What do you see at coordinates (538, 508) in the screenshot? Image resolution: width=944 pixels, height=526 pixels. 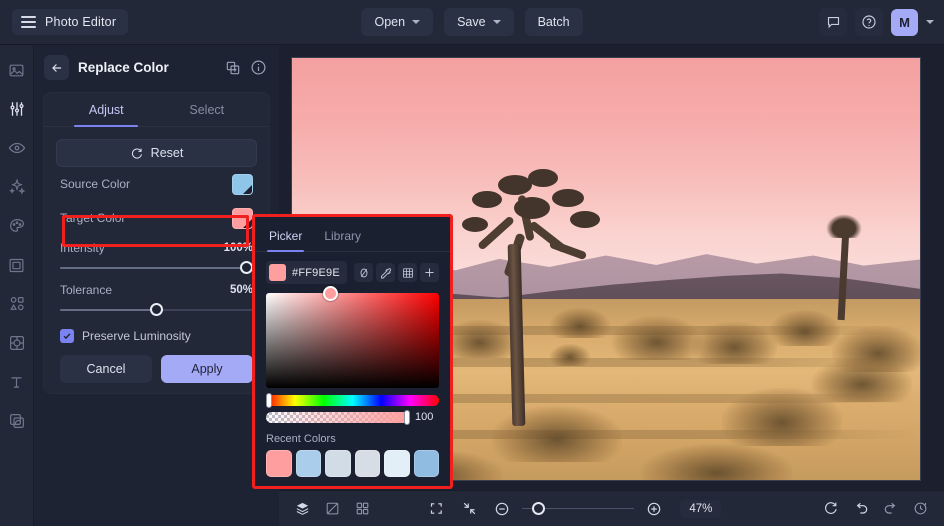 I see `zoom-slider-handle` at bounding box center [538, 508].